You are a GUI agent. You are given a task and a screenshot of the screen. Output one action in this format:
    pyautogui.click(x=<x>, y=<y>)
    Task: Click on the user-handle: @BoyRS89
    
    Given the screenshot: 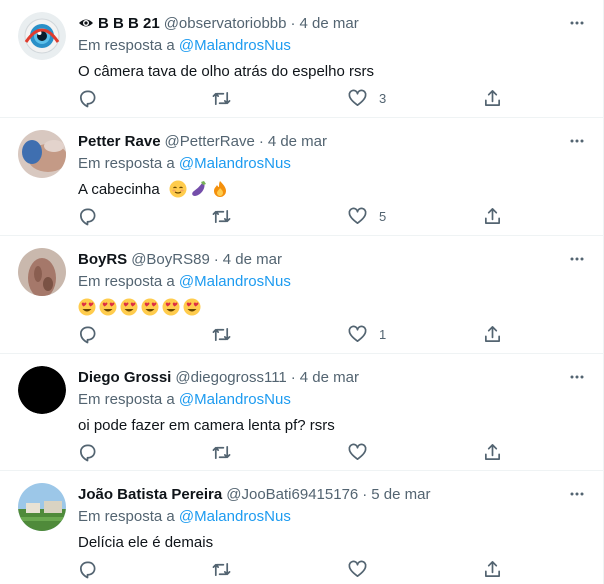 What is the action you would take?
    pyautogui.click(x=170, y=259)
    